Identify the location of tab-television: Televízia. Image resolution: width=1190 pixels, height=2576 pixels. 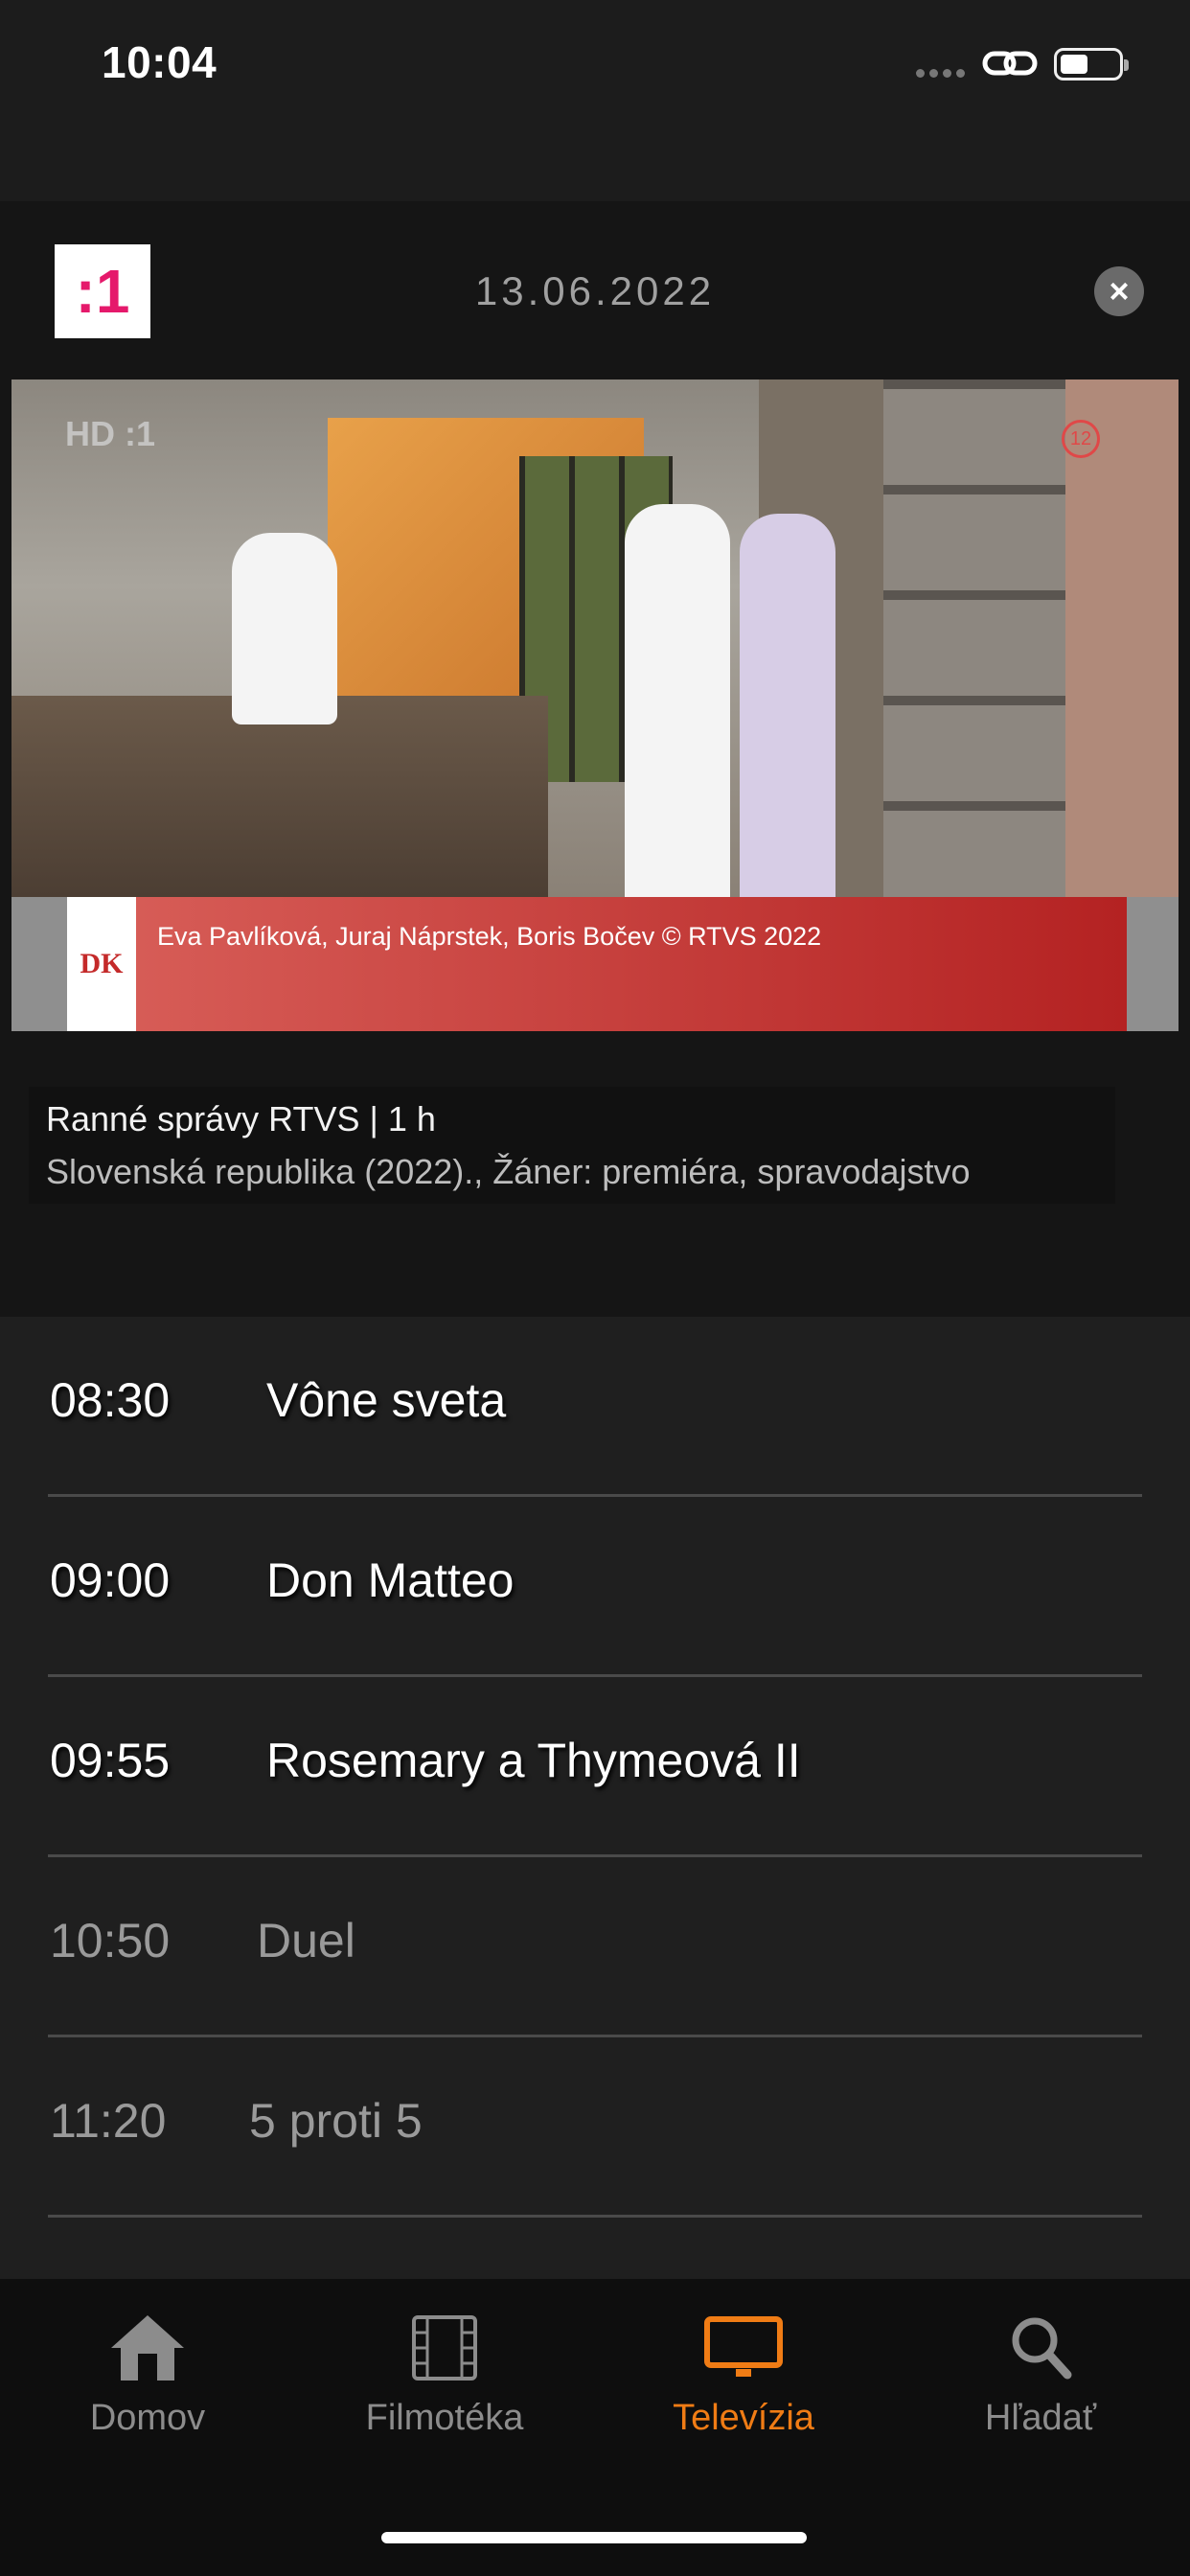
(744, 2375).